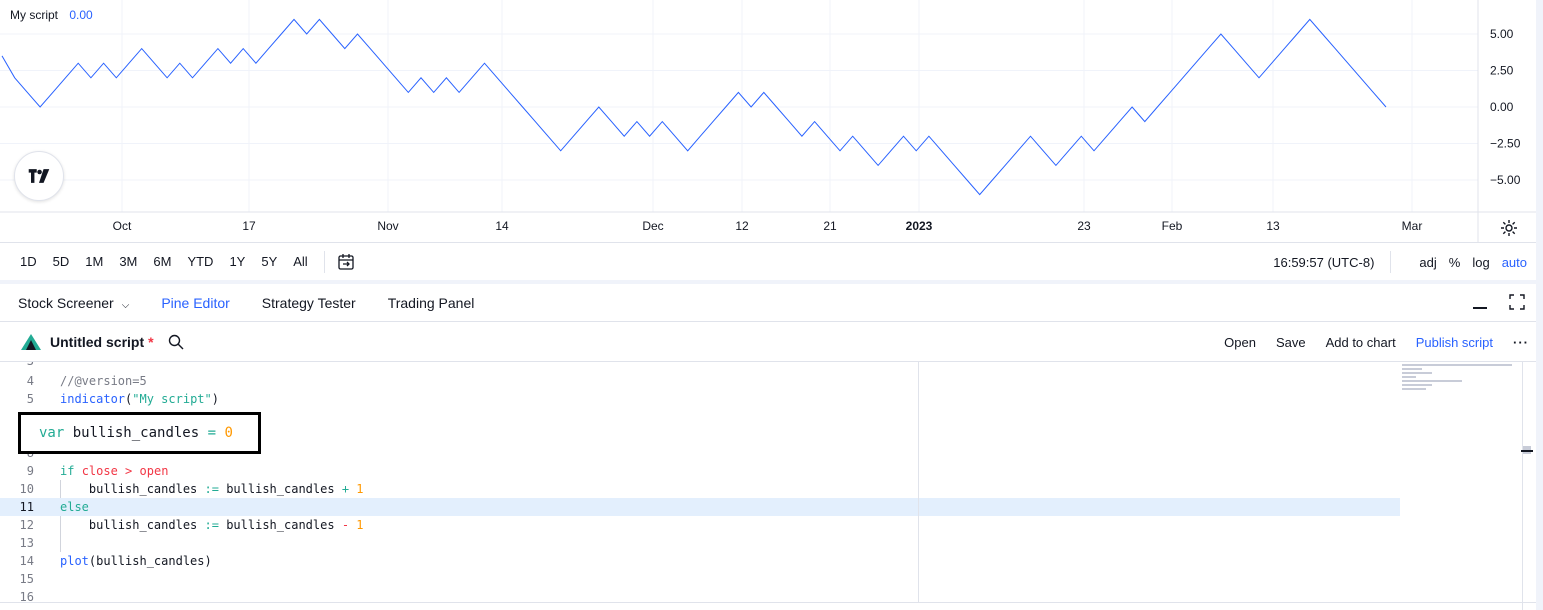  What do you see at coordinates (1391, 262) in the screenshot?
I see `range-right-divider` at bounding box center [1391, 262].